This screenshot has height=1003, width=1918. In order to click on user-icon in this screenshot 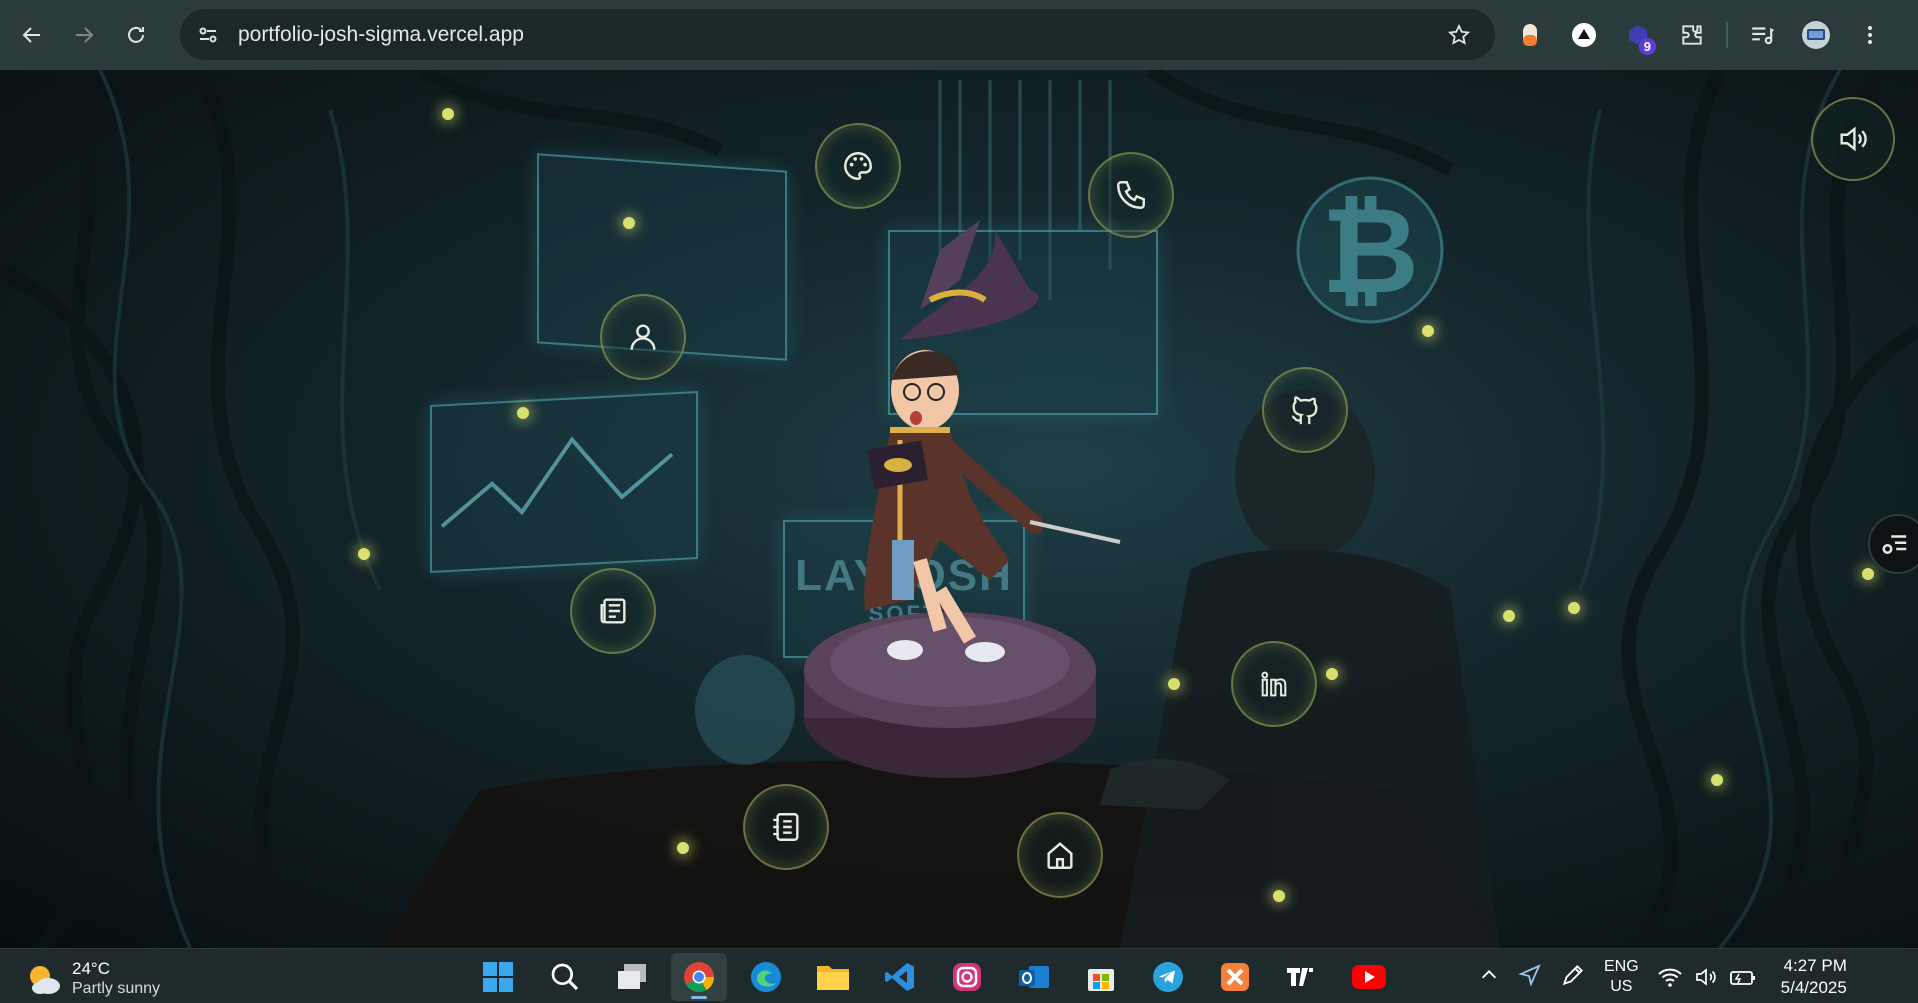, I will do `click(643, 337)`.